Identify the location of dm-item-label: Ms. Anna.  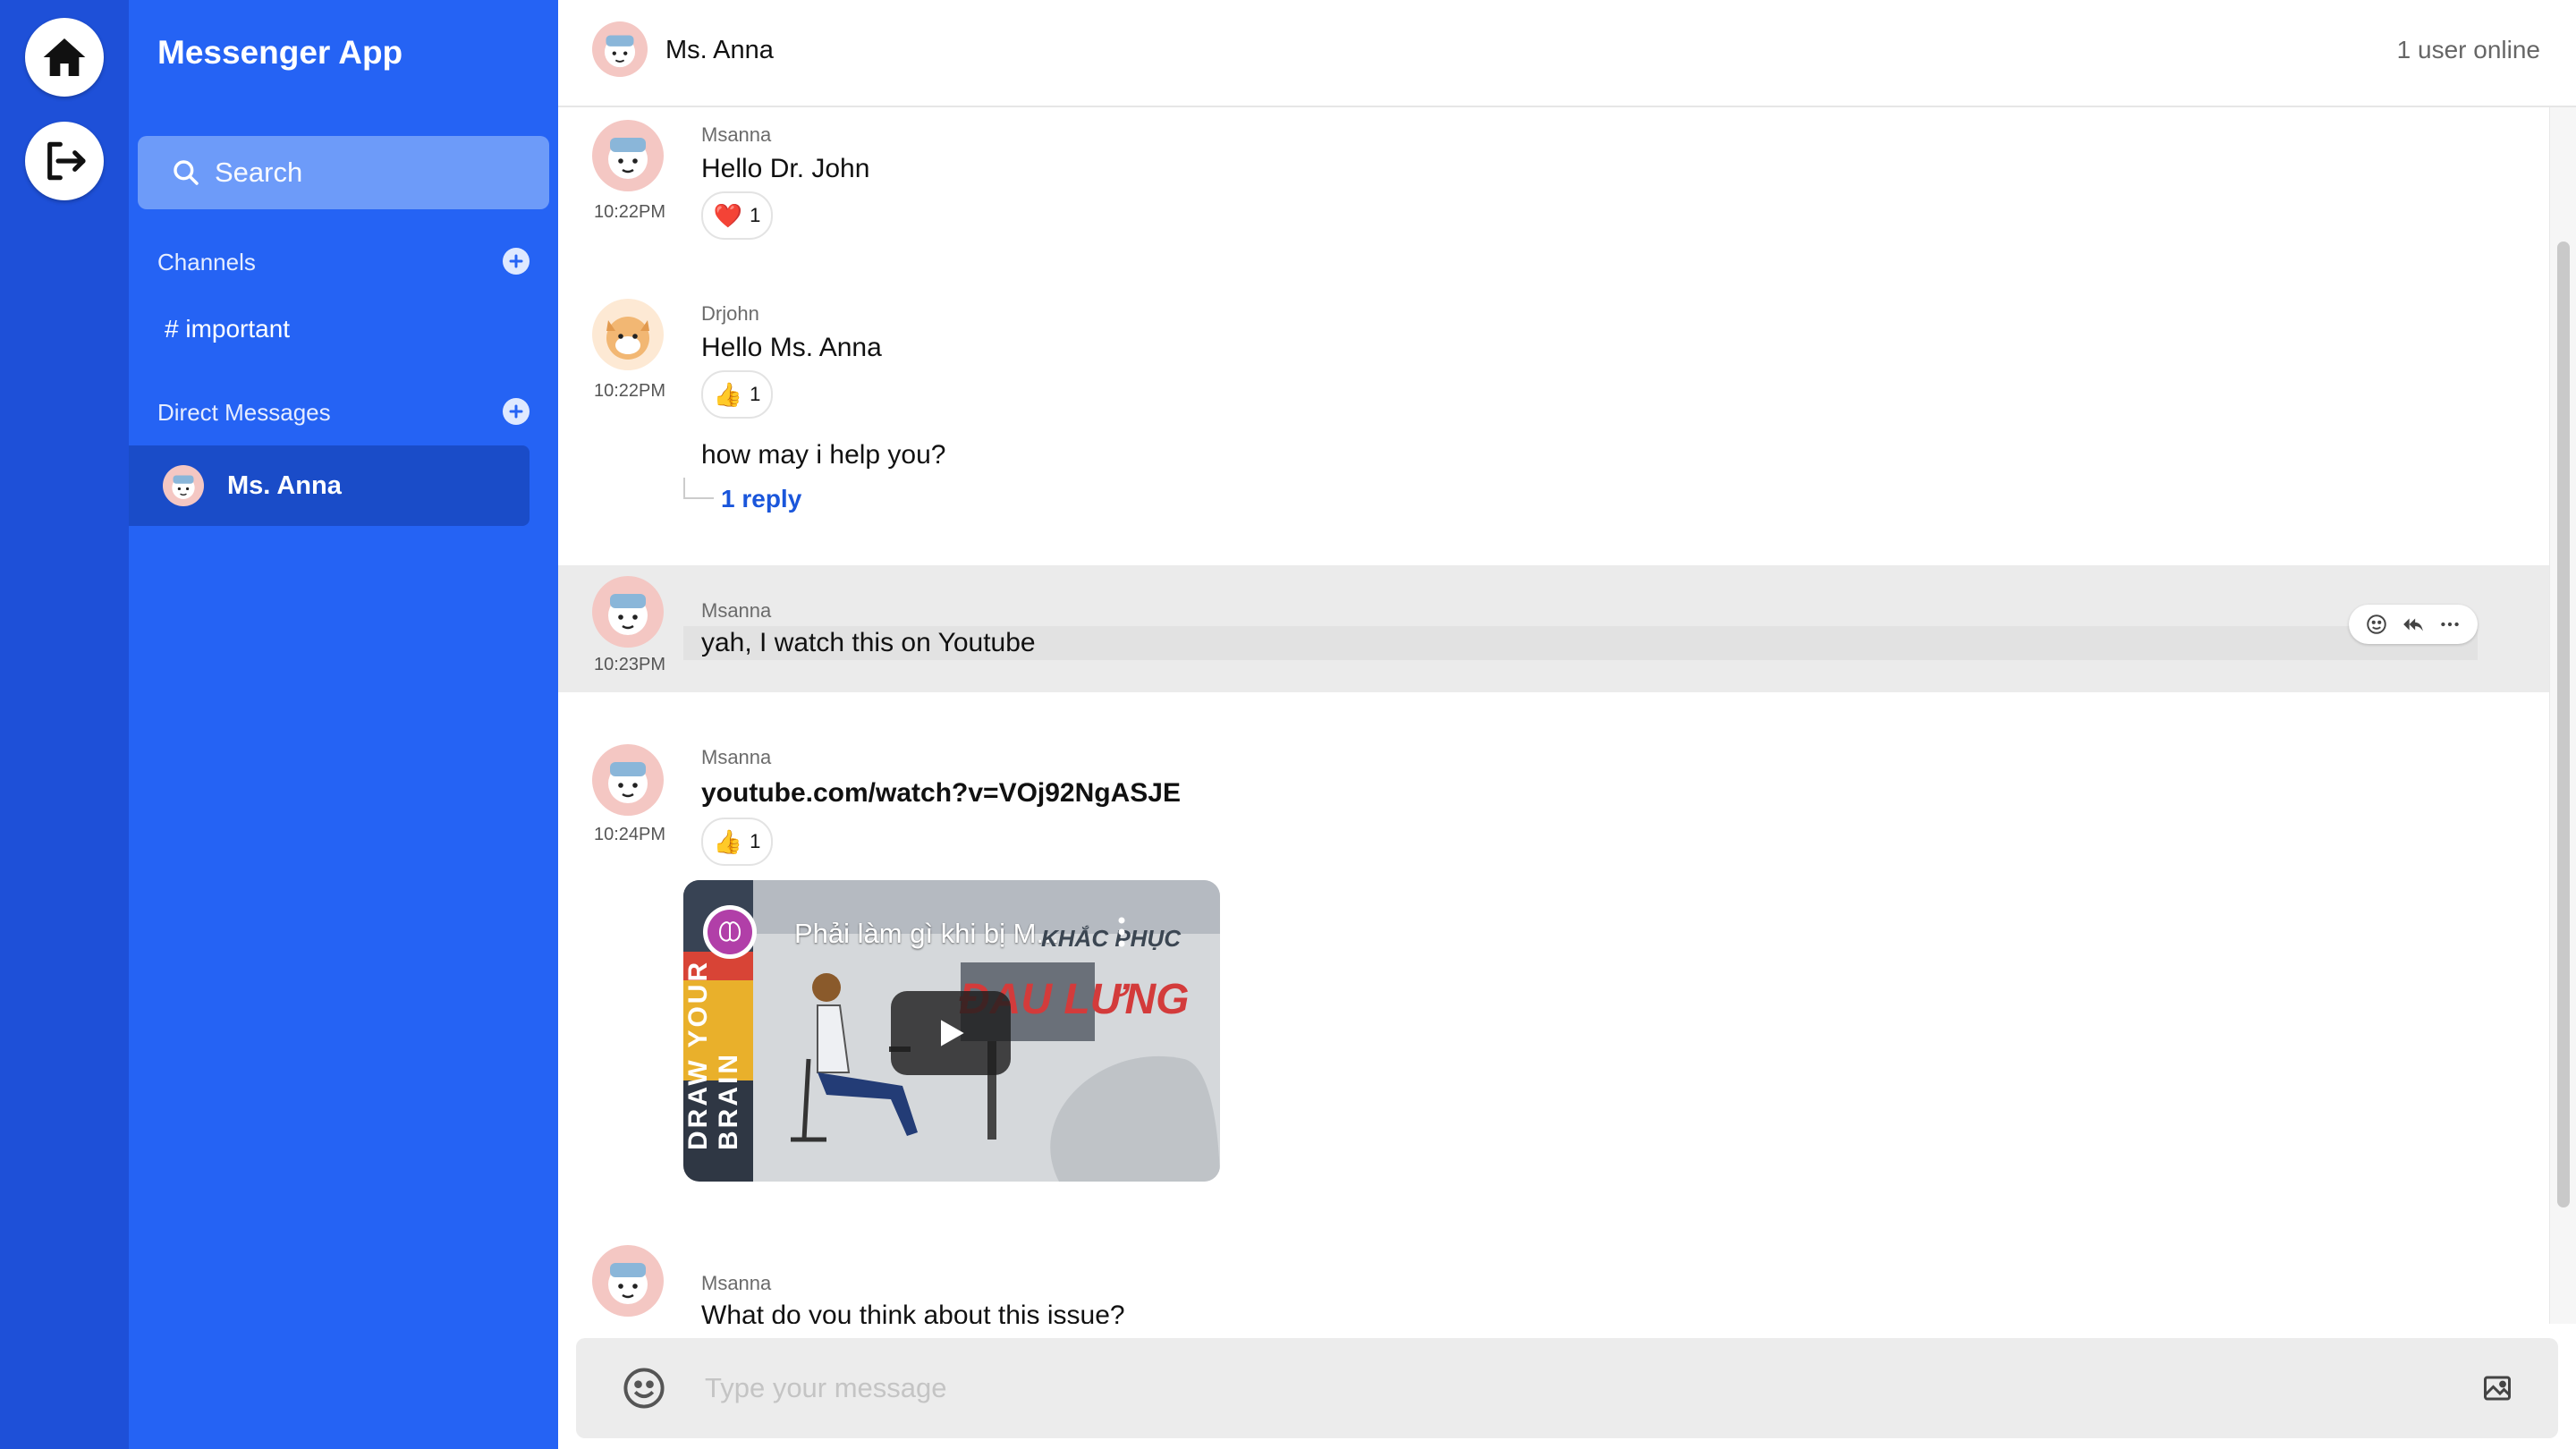
(284, 485).